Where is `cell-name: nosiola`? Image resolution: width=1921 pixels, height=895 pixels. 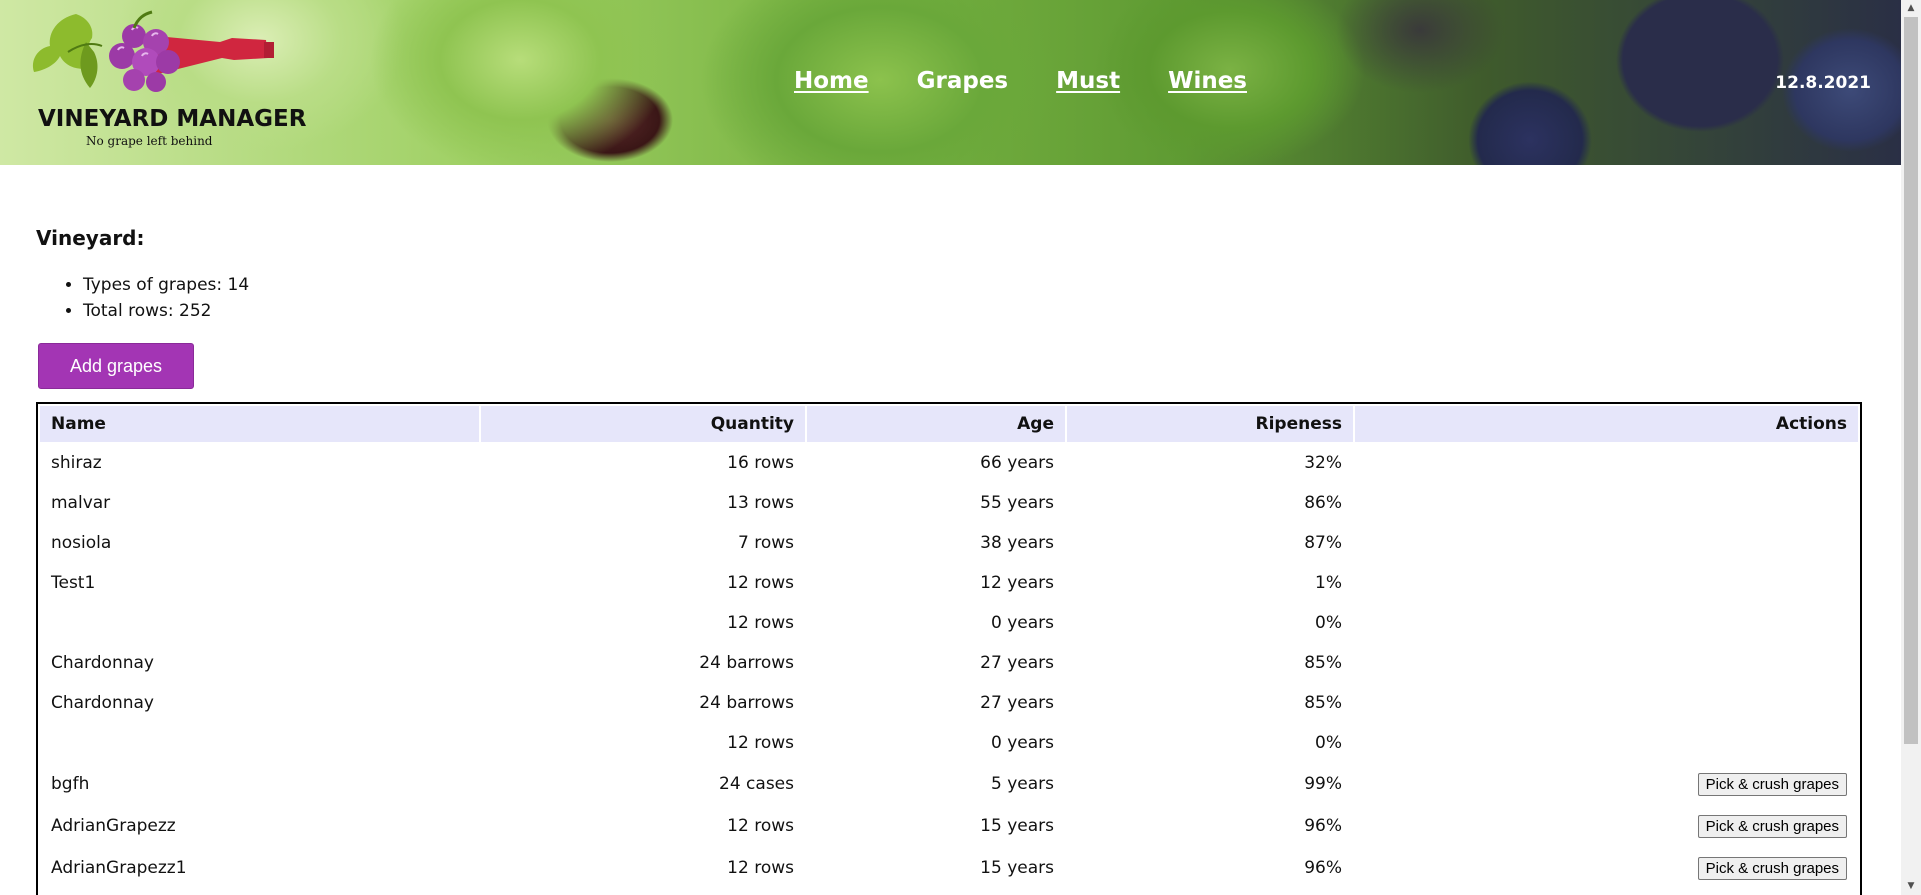
cell-name: nosiola is located at coordinates (81, 543).